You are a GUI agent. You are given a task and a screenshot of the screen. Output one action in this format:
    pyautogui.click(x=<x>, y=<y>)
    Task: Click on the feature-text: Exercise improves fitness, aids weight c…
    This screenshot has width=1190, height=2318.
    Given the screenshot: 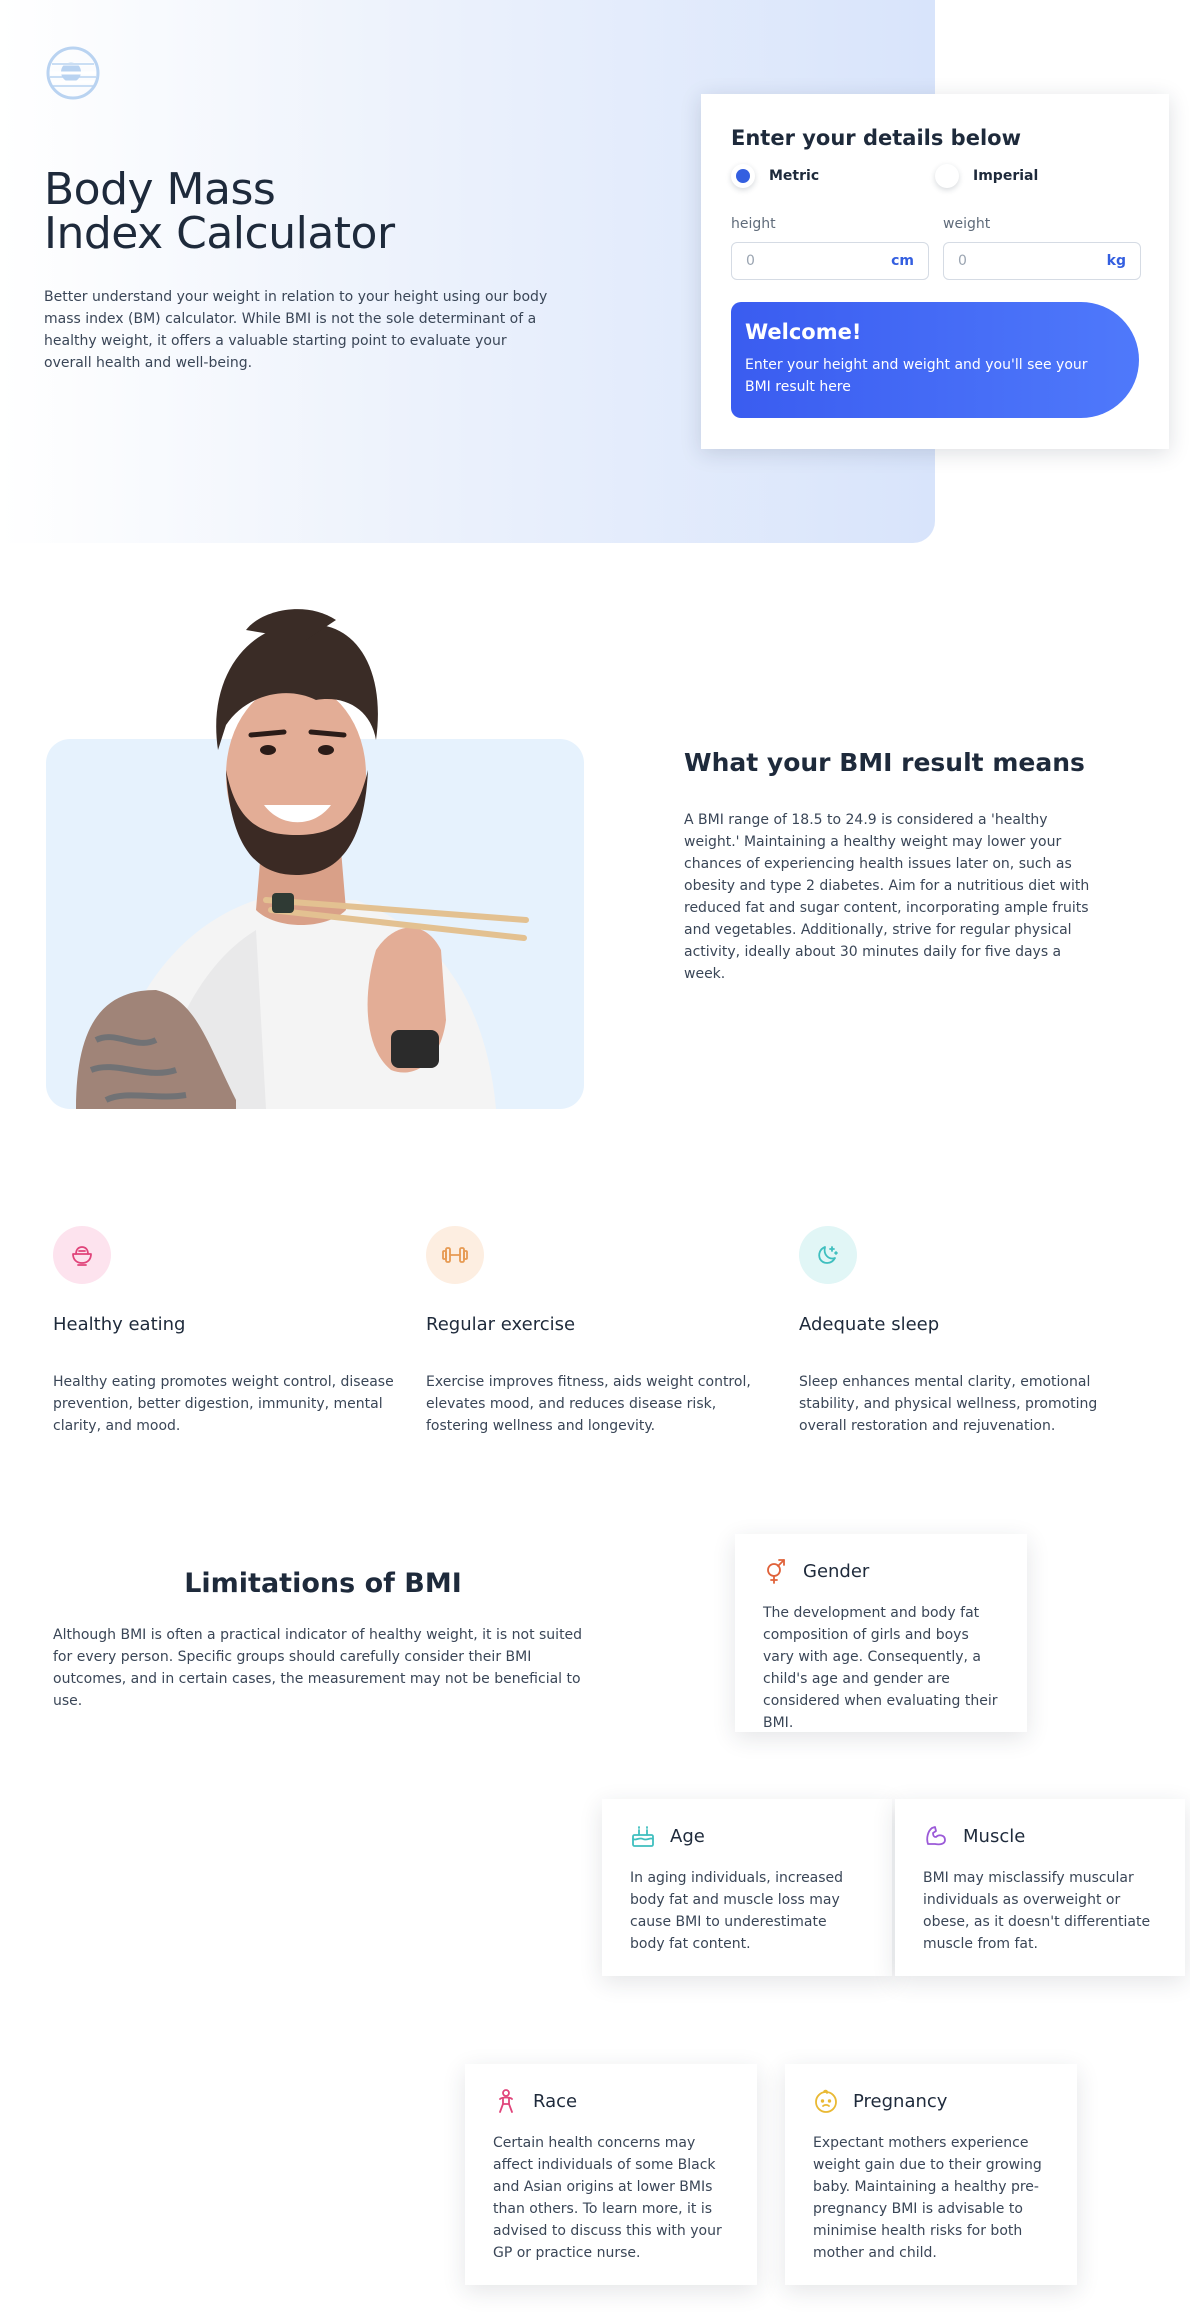 What is the action you would take?
    pyautogui.click(x=588, y=1404)
    